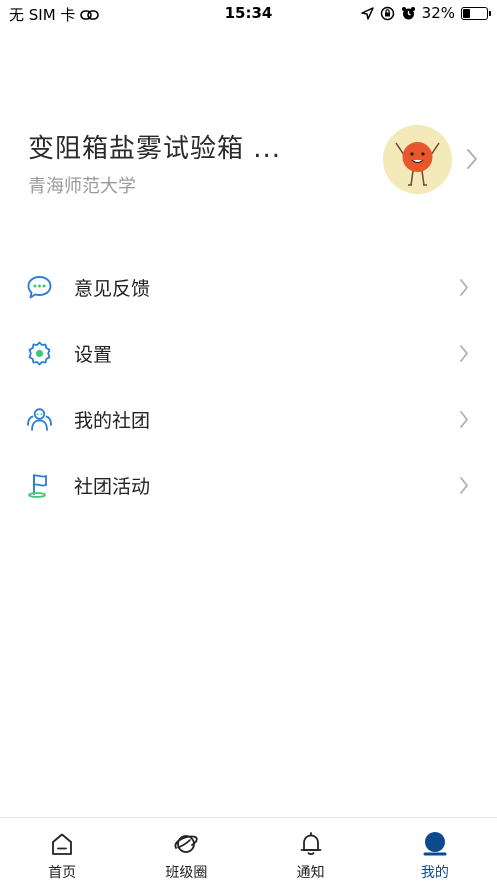  I want to click on club-people-icon, so click(39, 419).